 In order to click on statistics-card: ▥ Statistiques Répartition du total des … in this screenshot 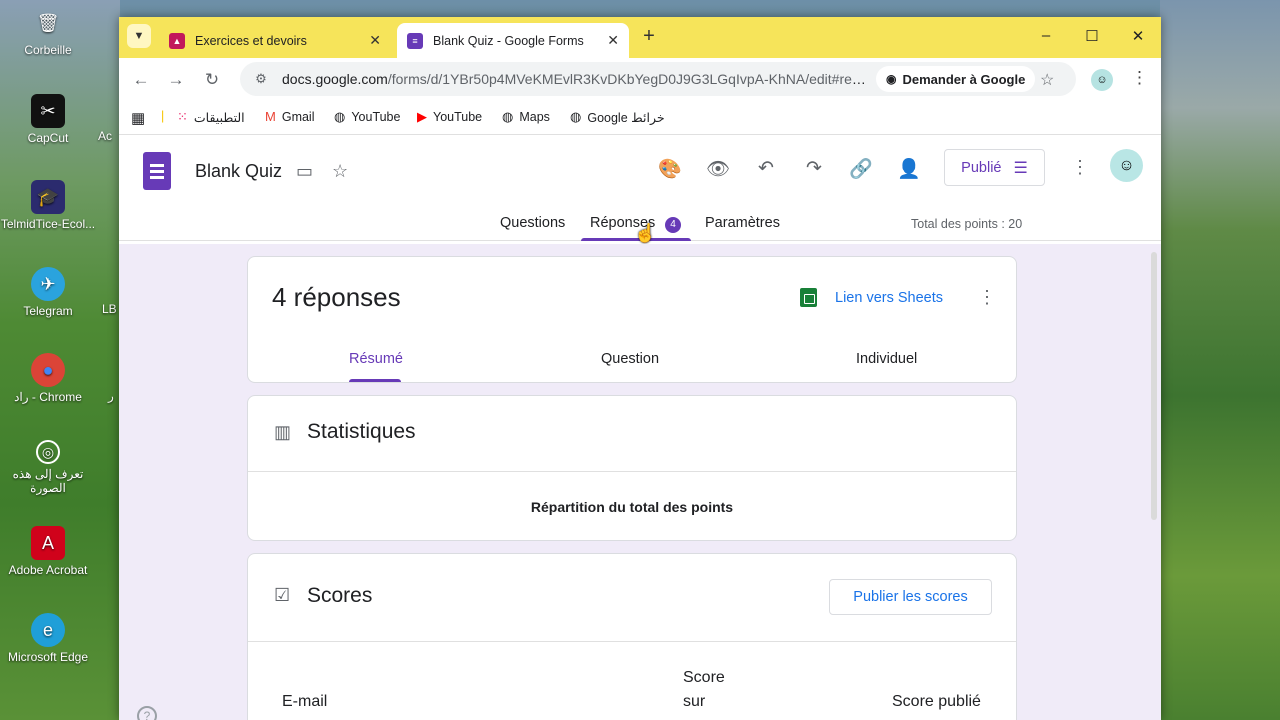, I will do `click(632, 468)`.